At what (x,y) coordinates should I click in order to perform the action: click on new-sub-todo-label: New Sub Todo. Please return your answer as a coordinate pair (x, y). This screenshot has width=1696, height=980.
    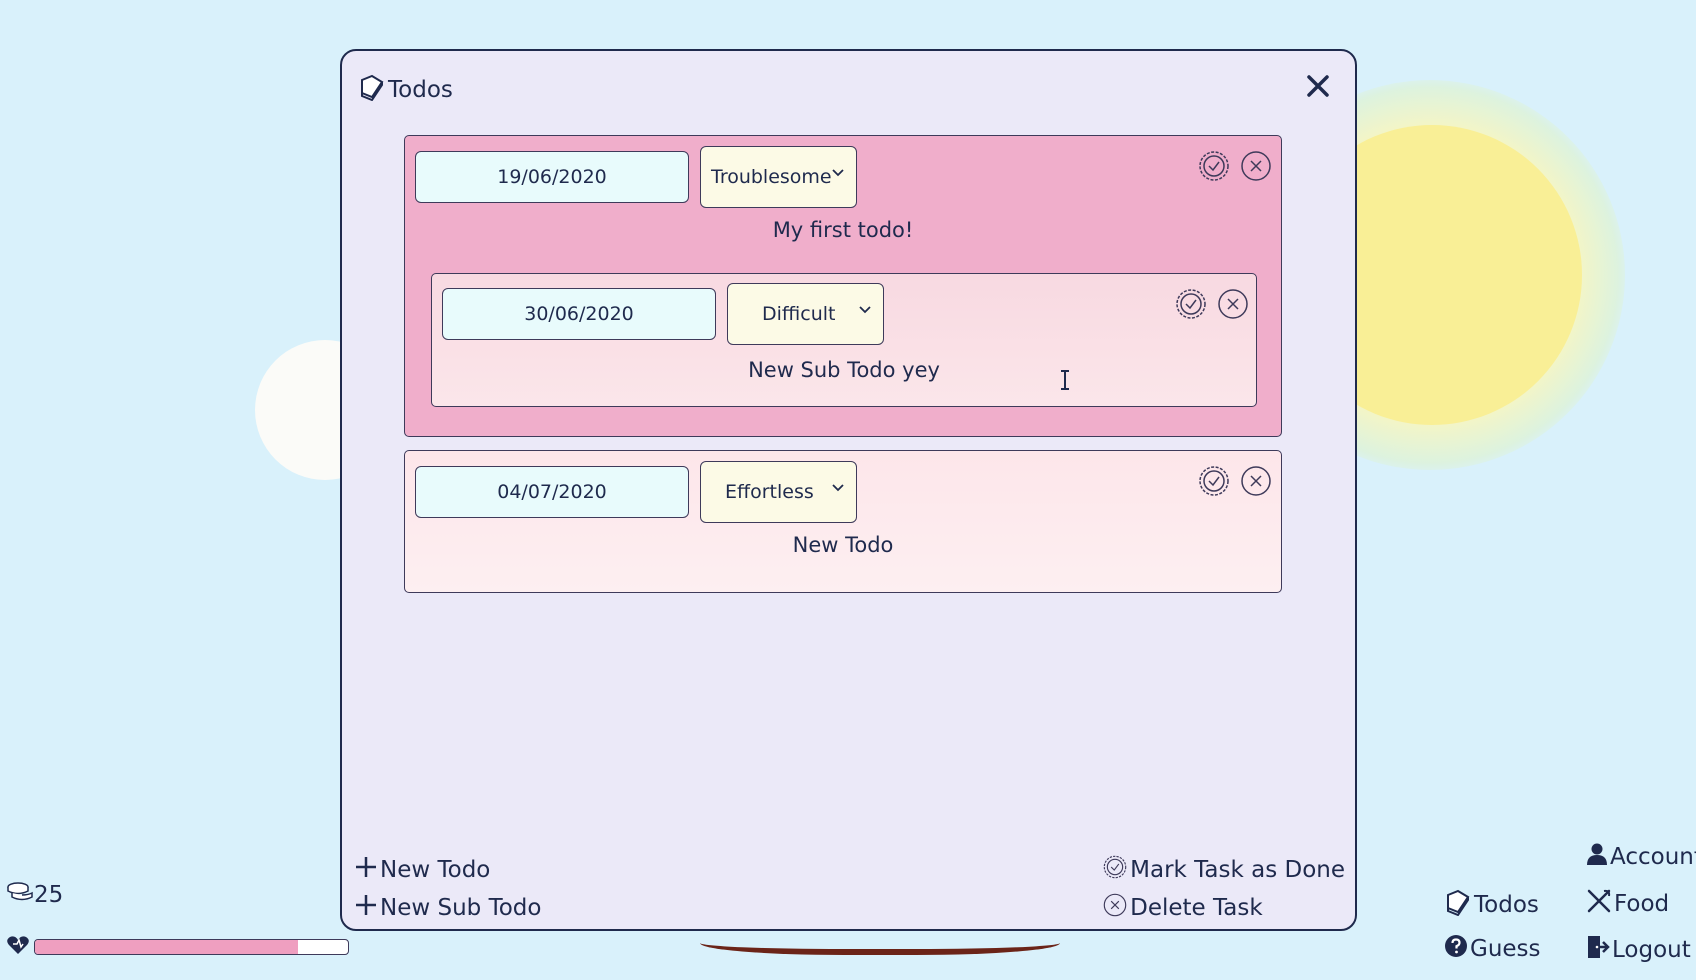
    Looking at the image, I should click on (461, 908).